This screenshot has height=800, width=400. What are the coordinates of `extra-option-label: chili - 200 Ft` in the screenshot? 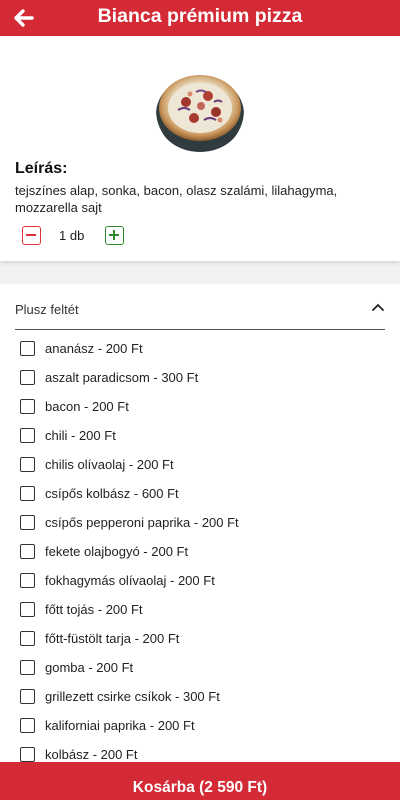 It's located at (80, 435).